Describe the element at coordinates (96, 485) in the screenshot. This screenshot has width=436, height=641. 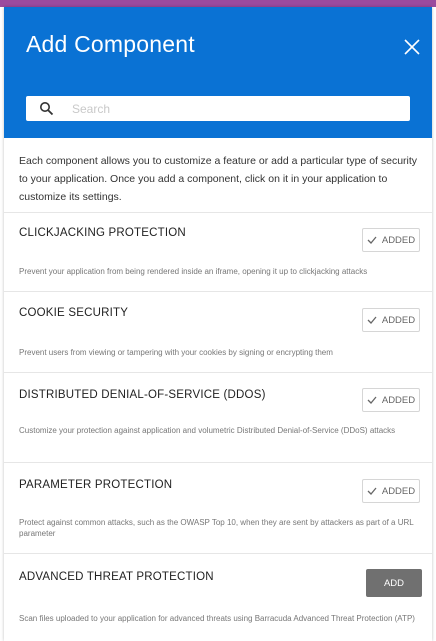
I see `component-name: PARAMETER PROTECTION` at that location.